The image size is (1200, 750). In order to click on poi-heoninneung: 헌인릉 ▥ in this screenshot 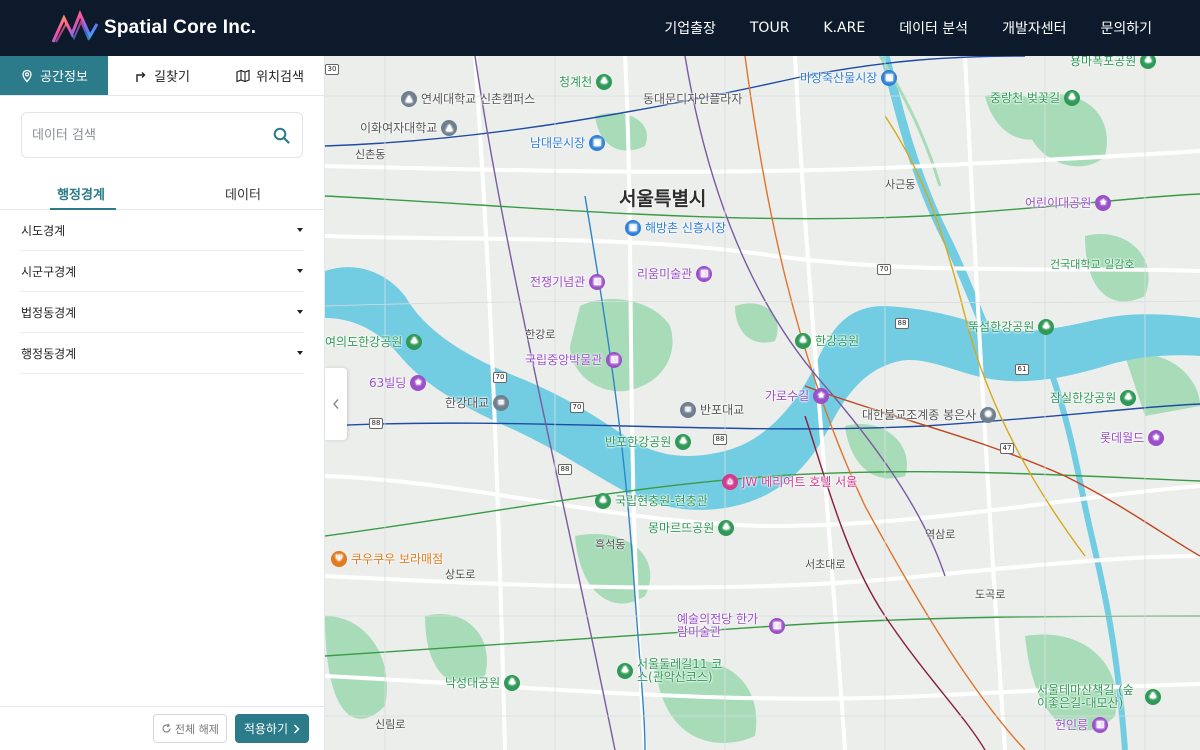, I will do `click(1082, 724)`.